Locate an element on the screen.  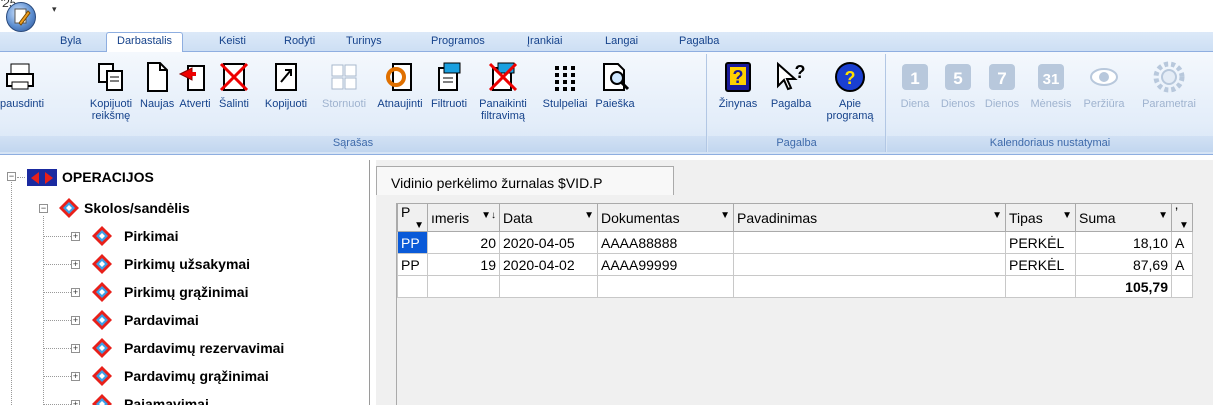
table-cell: 19 is located at coordinates (463, 264).